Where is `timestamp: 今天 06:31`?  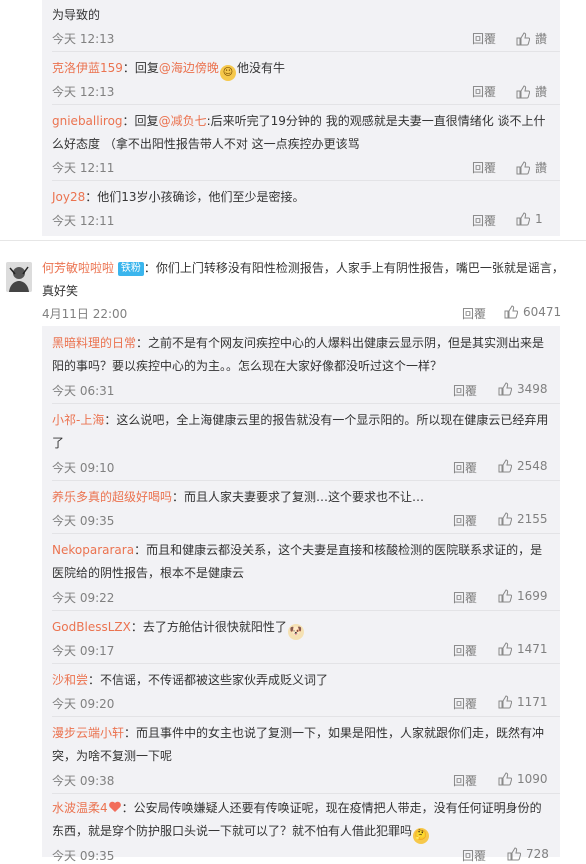 timestamp: 今天 06:31 is located at coordinates (83, 391).